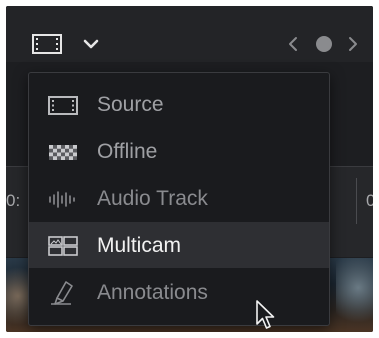 The height and width of the screenshot is (338, 379). What do you see at coordinates (179, 151) in the screenshot?
I see `menu-item-offline: Offline` at bounding box center [179, 151].